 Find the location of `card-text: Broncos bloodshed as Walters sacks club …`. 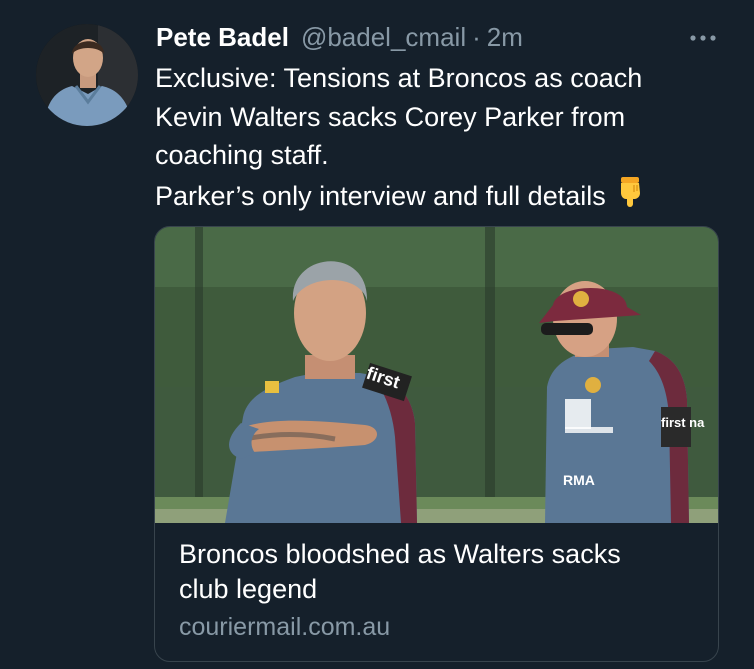

card-text: Broncos bloodshed as Walters sacks club … is located at coordinates (439, 590).